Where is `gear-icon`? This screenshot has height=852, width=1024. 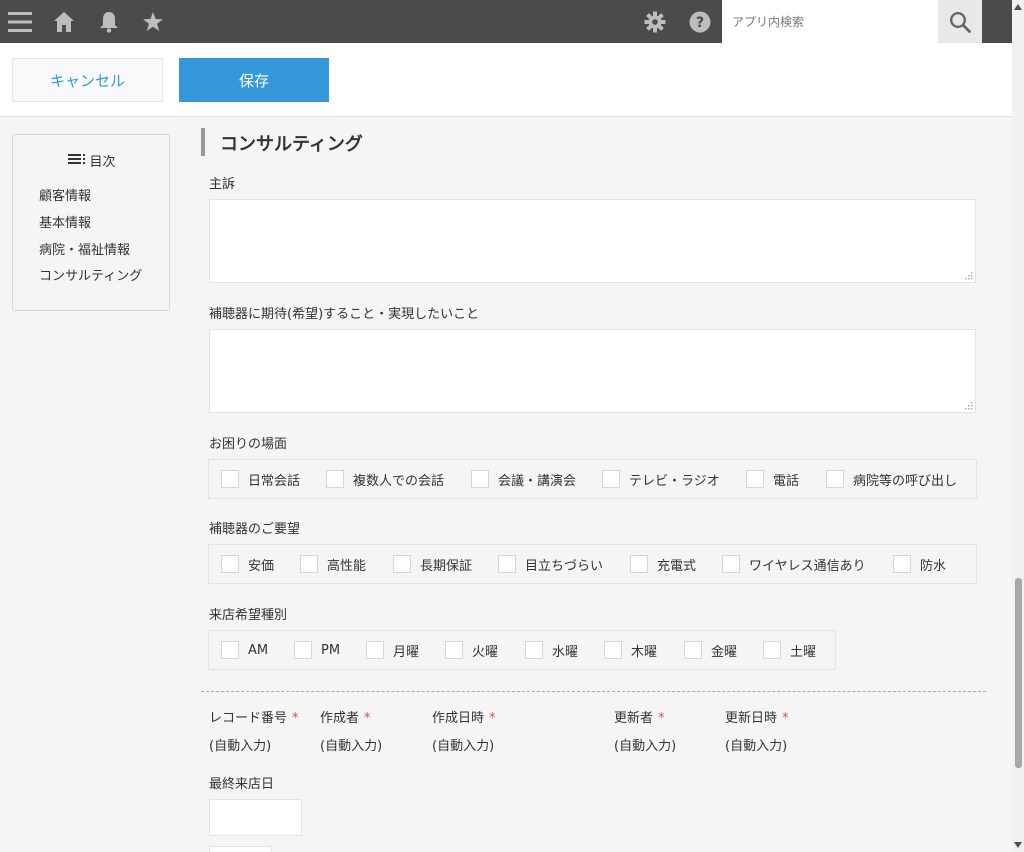
gear-icon is located at coordinates (655, 22).